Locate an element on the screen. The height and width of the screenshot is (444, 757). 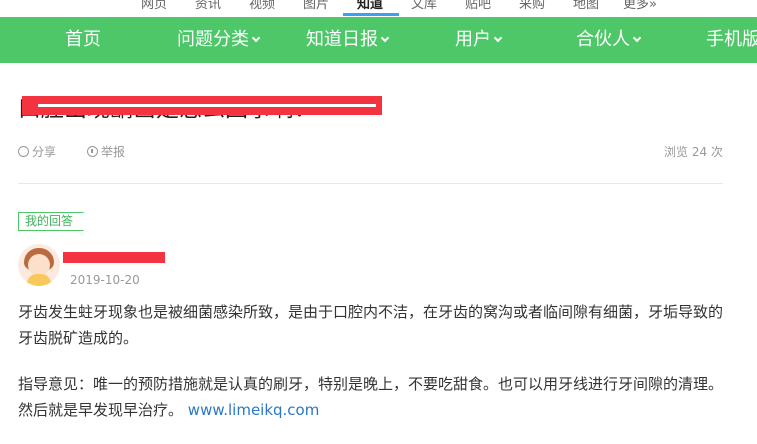
tab-more: 更多» is located at coordinates (640, 6).